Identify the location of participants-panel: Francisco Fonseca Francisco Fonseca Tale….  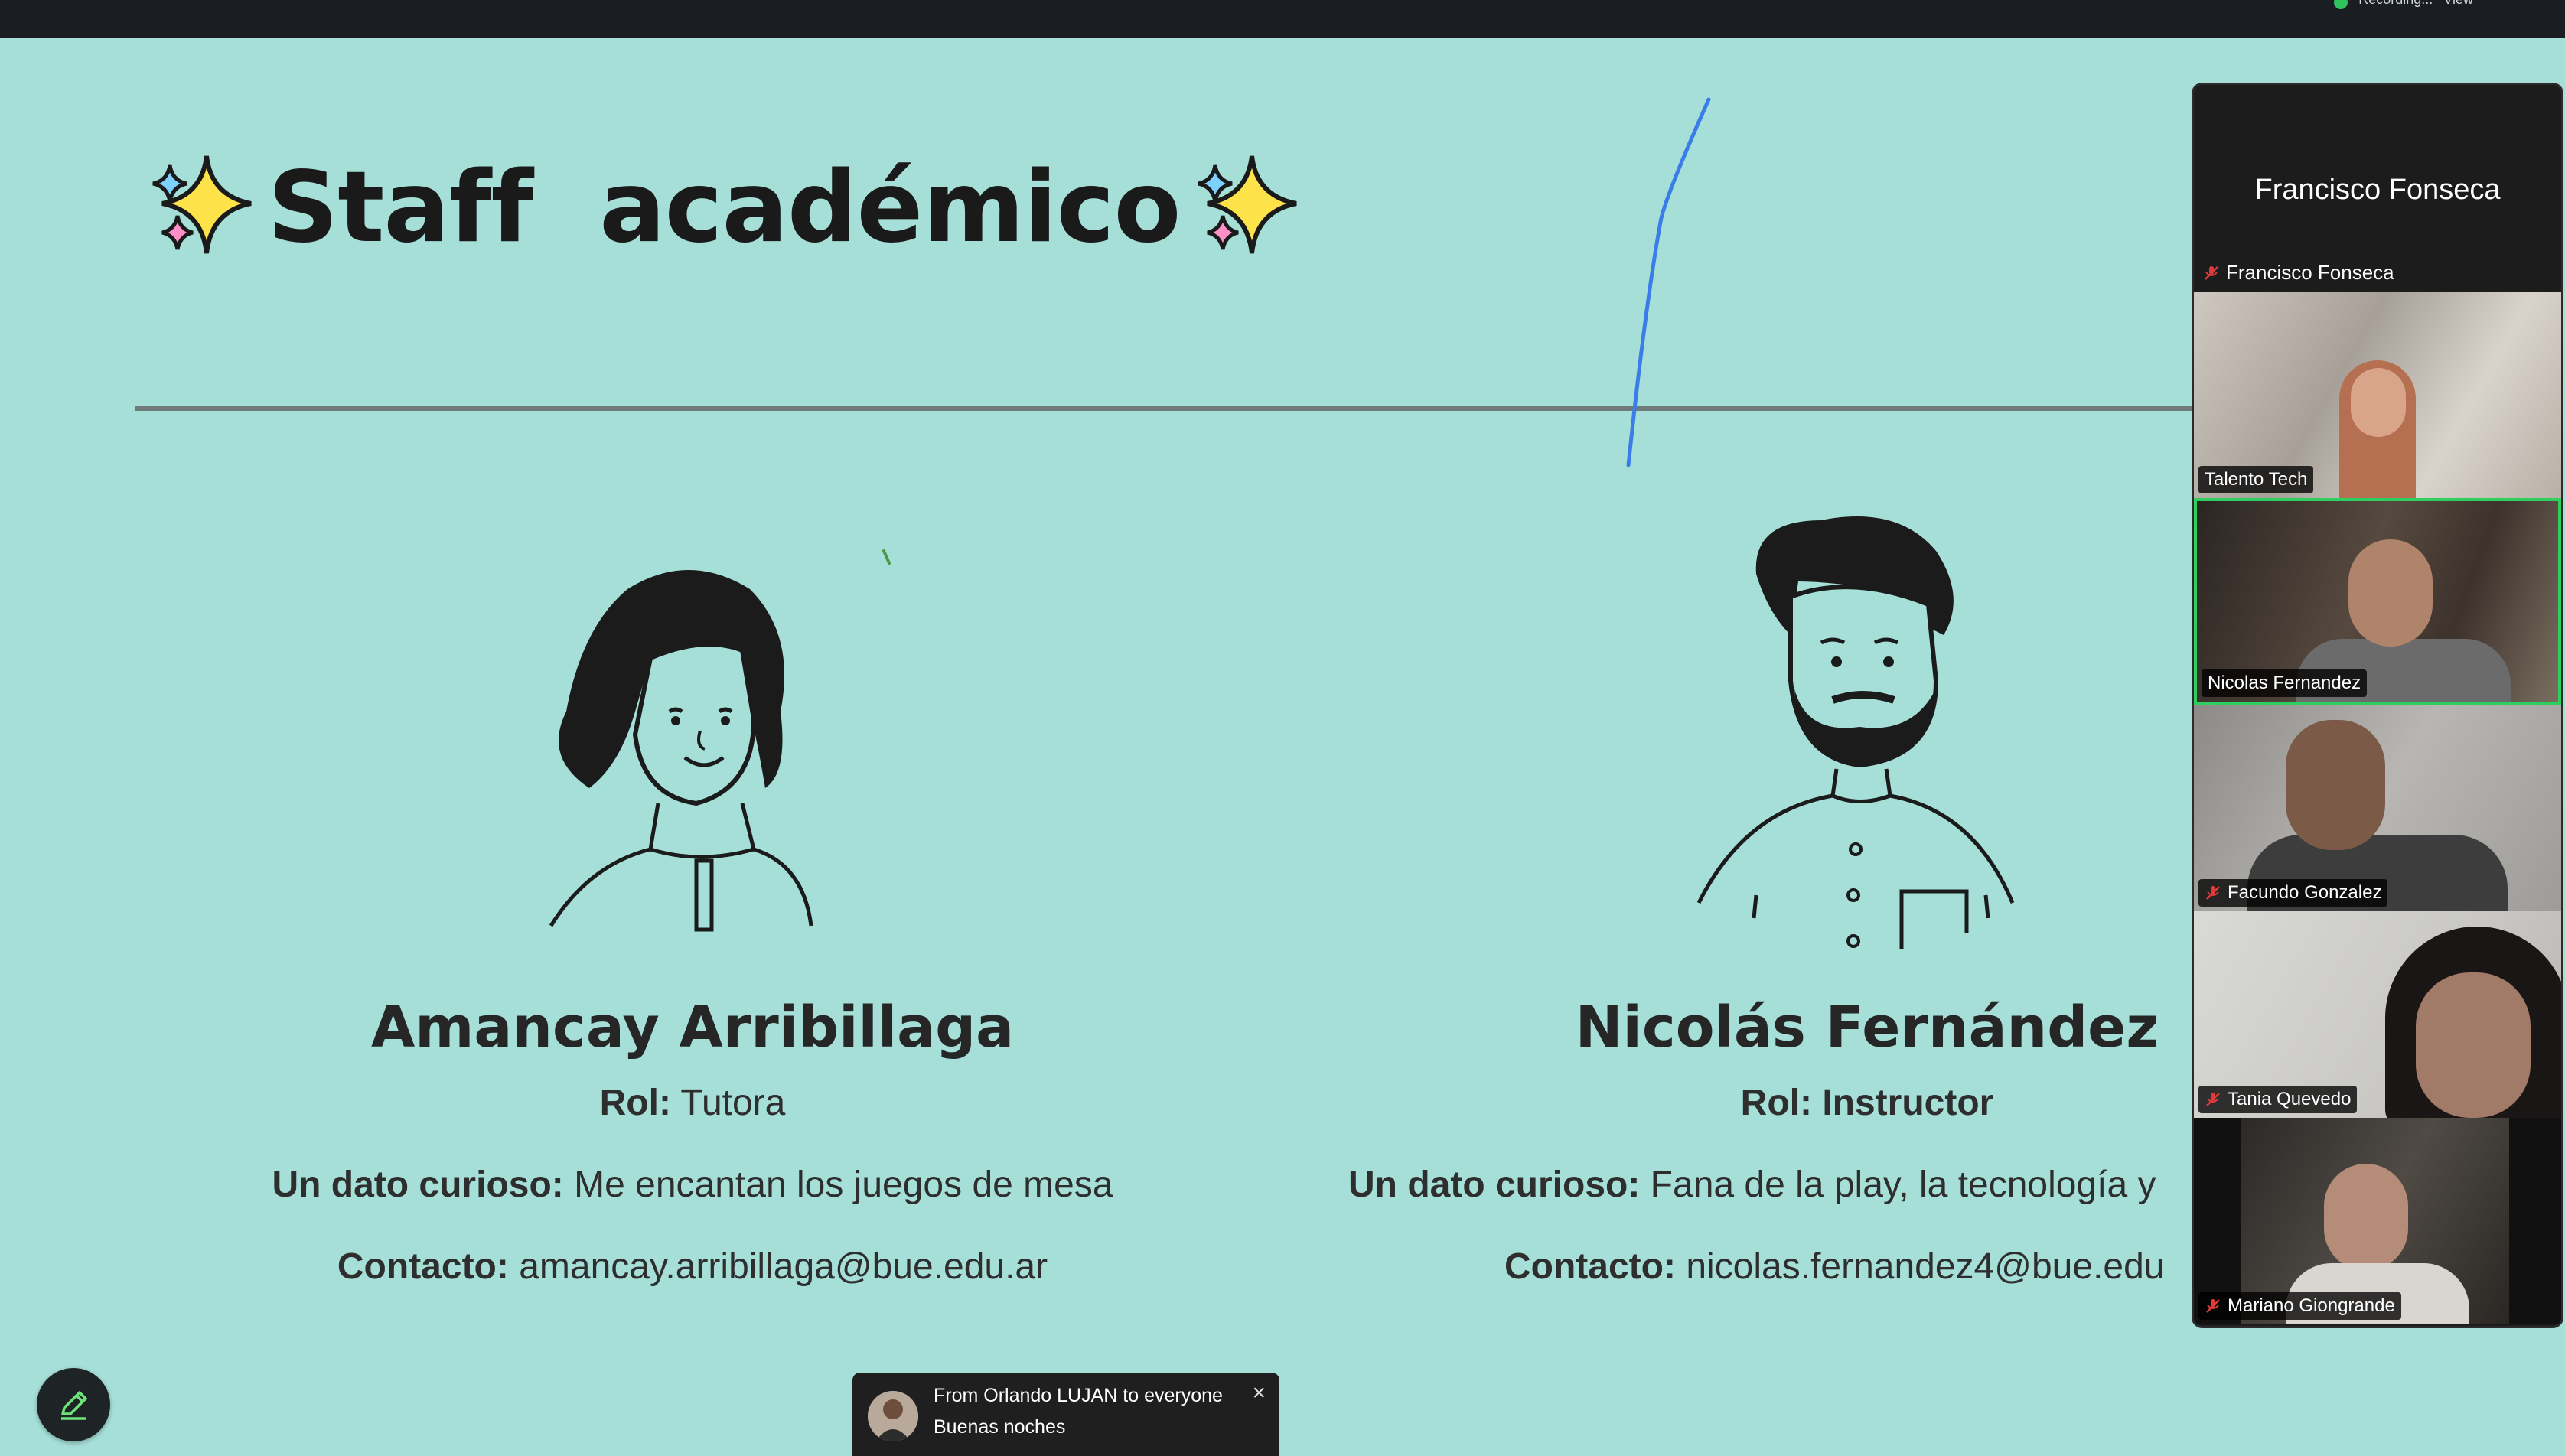
(2377, 705).